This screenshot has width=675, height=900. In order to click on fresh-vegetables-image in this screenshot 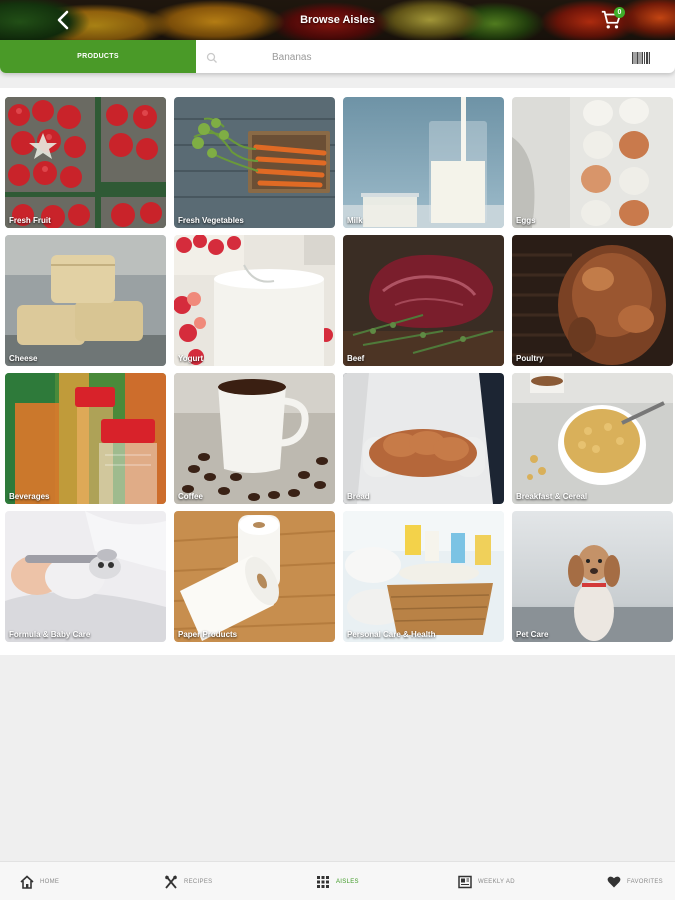, I will do `click(254, 162)`.